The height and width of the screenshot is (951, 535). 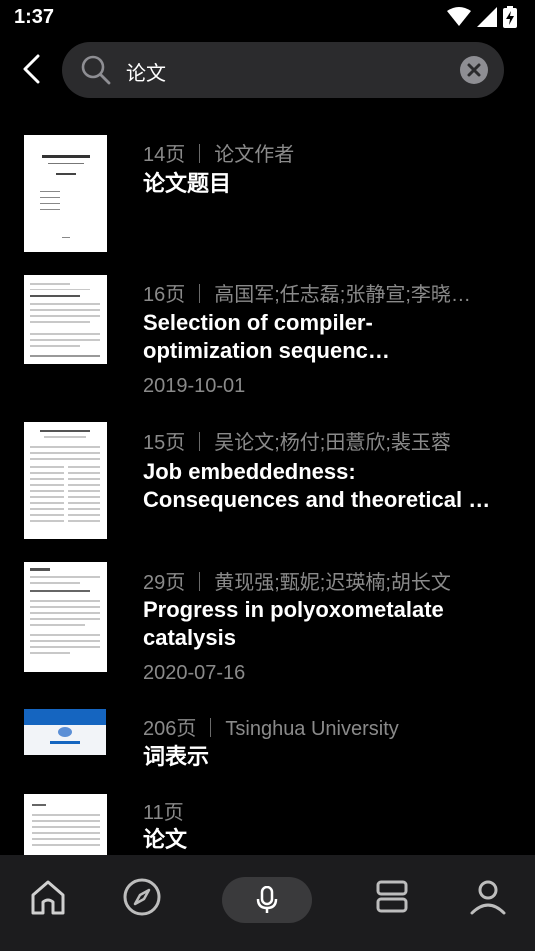 I want to click on page-count: 206页, so click(x=170, y=729).